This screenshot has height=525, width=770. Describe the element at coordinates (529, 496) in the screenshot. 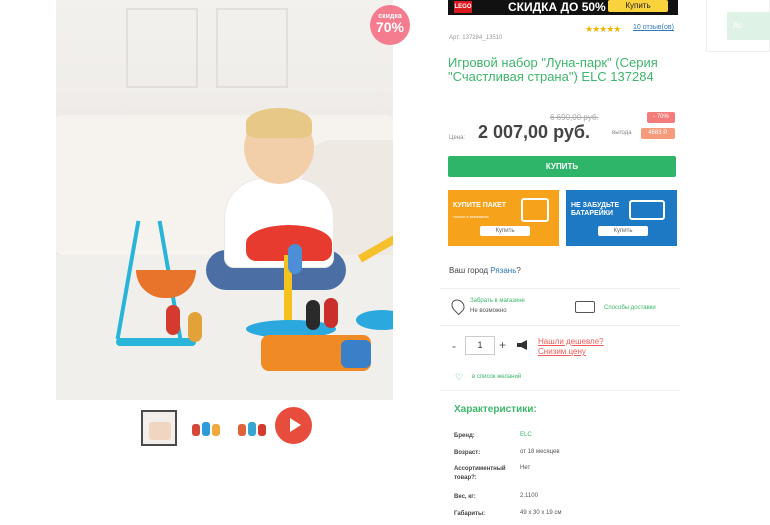

I see `spec-value: 2.1100` at that location.